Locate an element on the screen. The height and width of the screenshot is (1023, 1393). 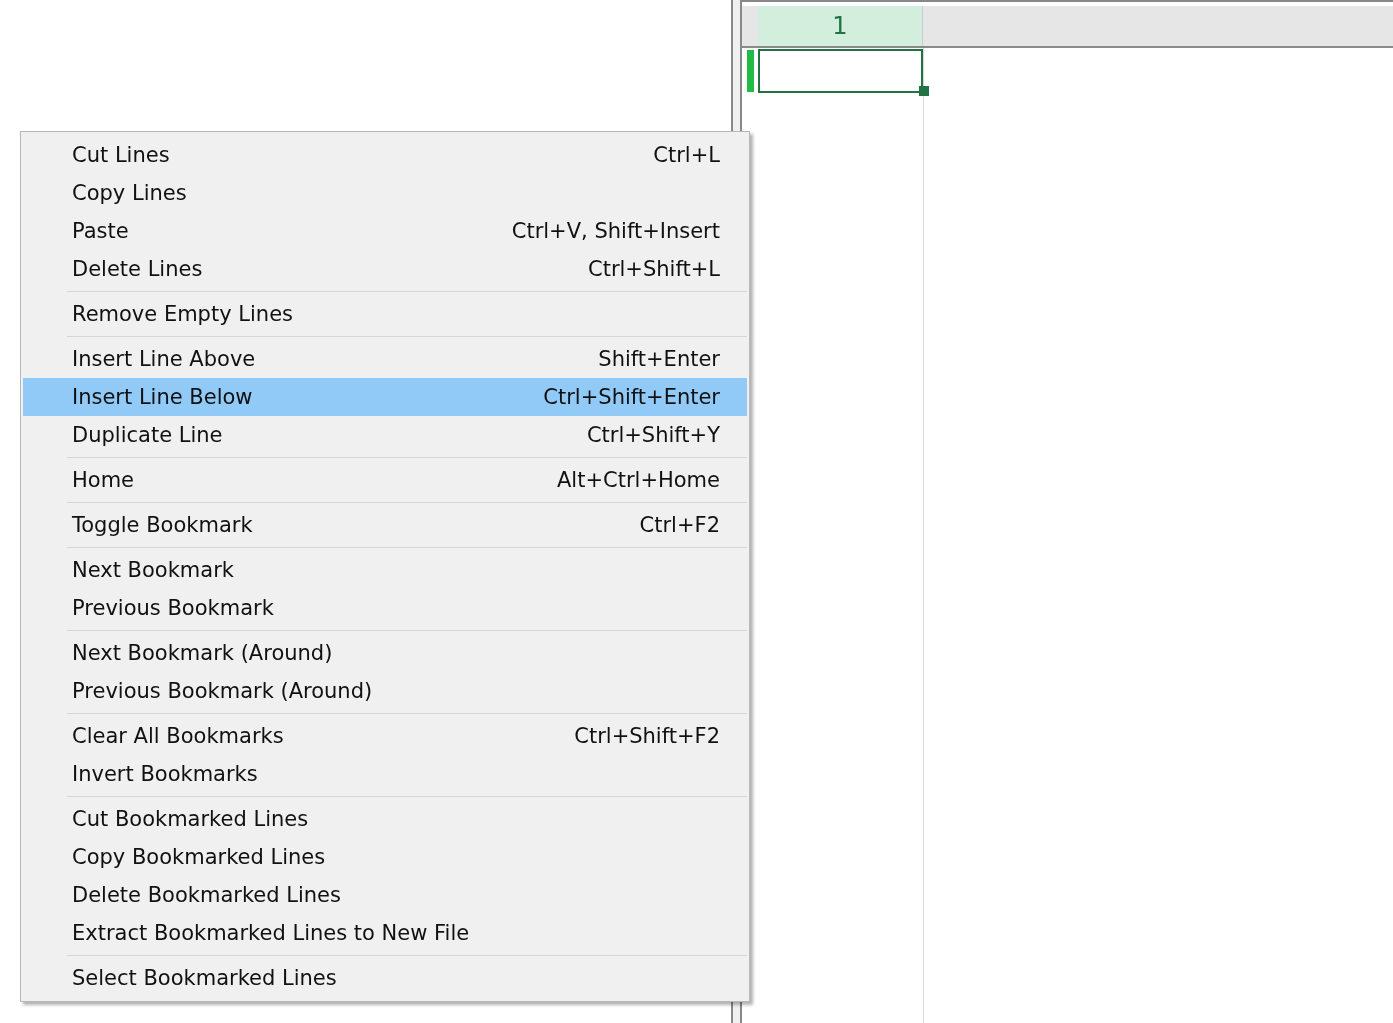
menu-item-label: Copy Bookmarked Lines is located at coordinates (199, 857).